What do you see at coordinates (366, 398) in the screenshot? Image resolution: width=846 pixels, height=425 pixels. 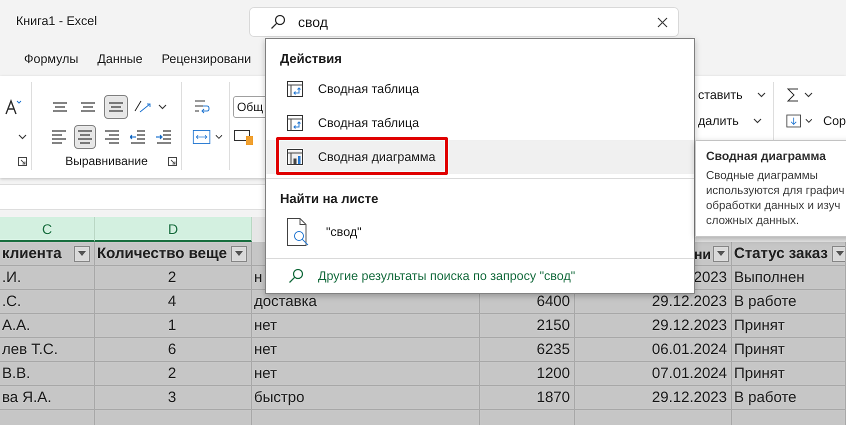 I see `table-cell: быстро` at bounding box center [366, 398].